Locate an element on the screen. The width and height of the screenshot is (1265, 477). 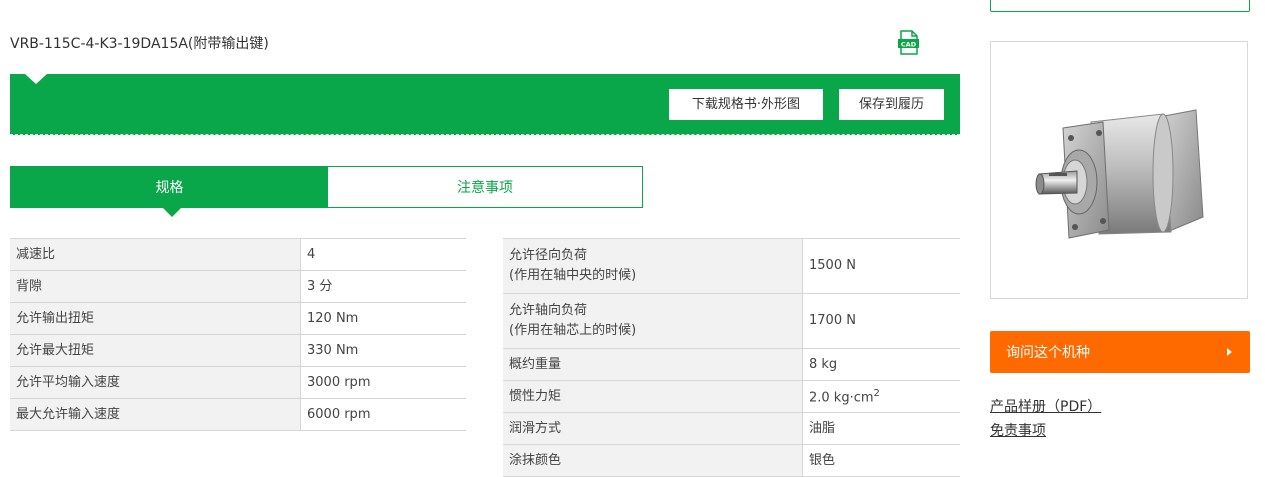
spec-label: 最大允许输入速度 is located at coordinates (155, 414).